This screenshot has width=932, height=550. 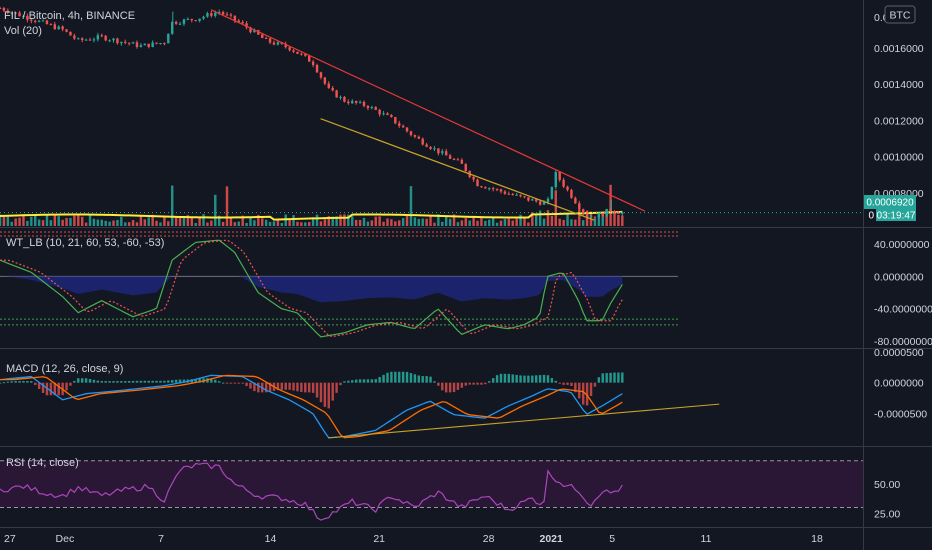 I want to click on currency-button: BTC, so click(x=900, y=14).